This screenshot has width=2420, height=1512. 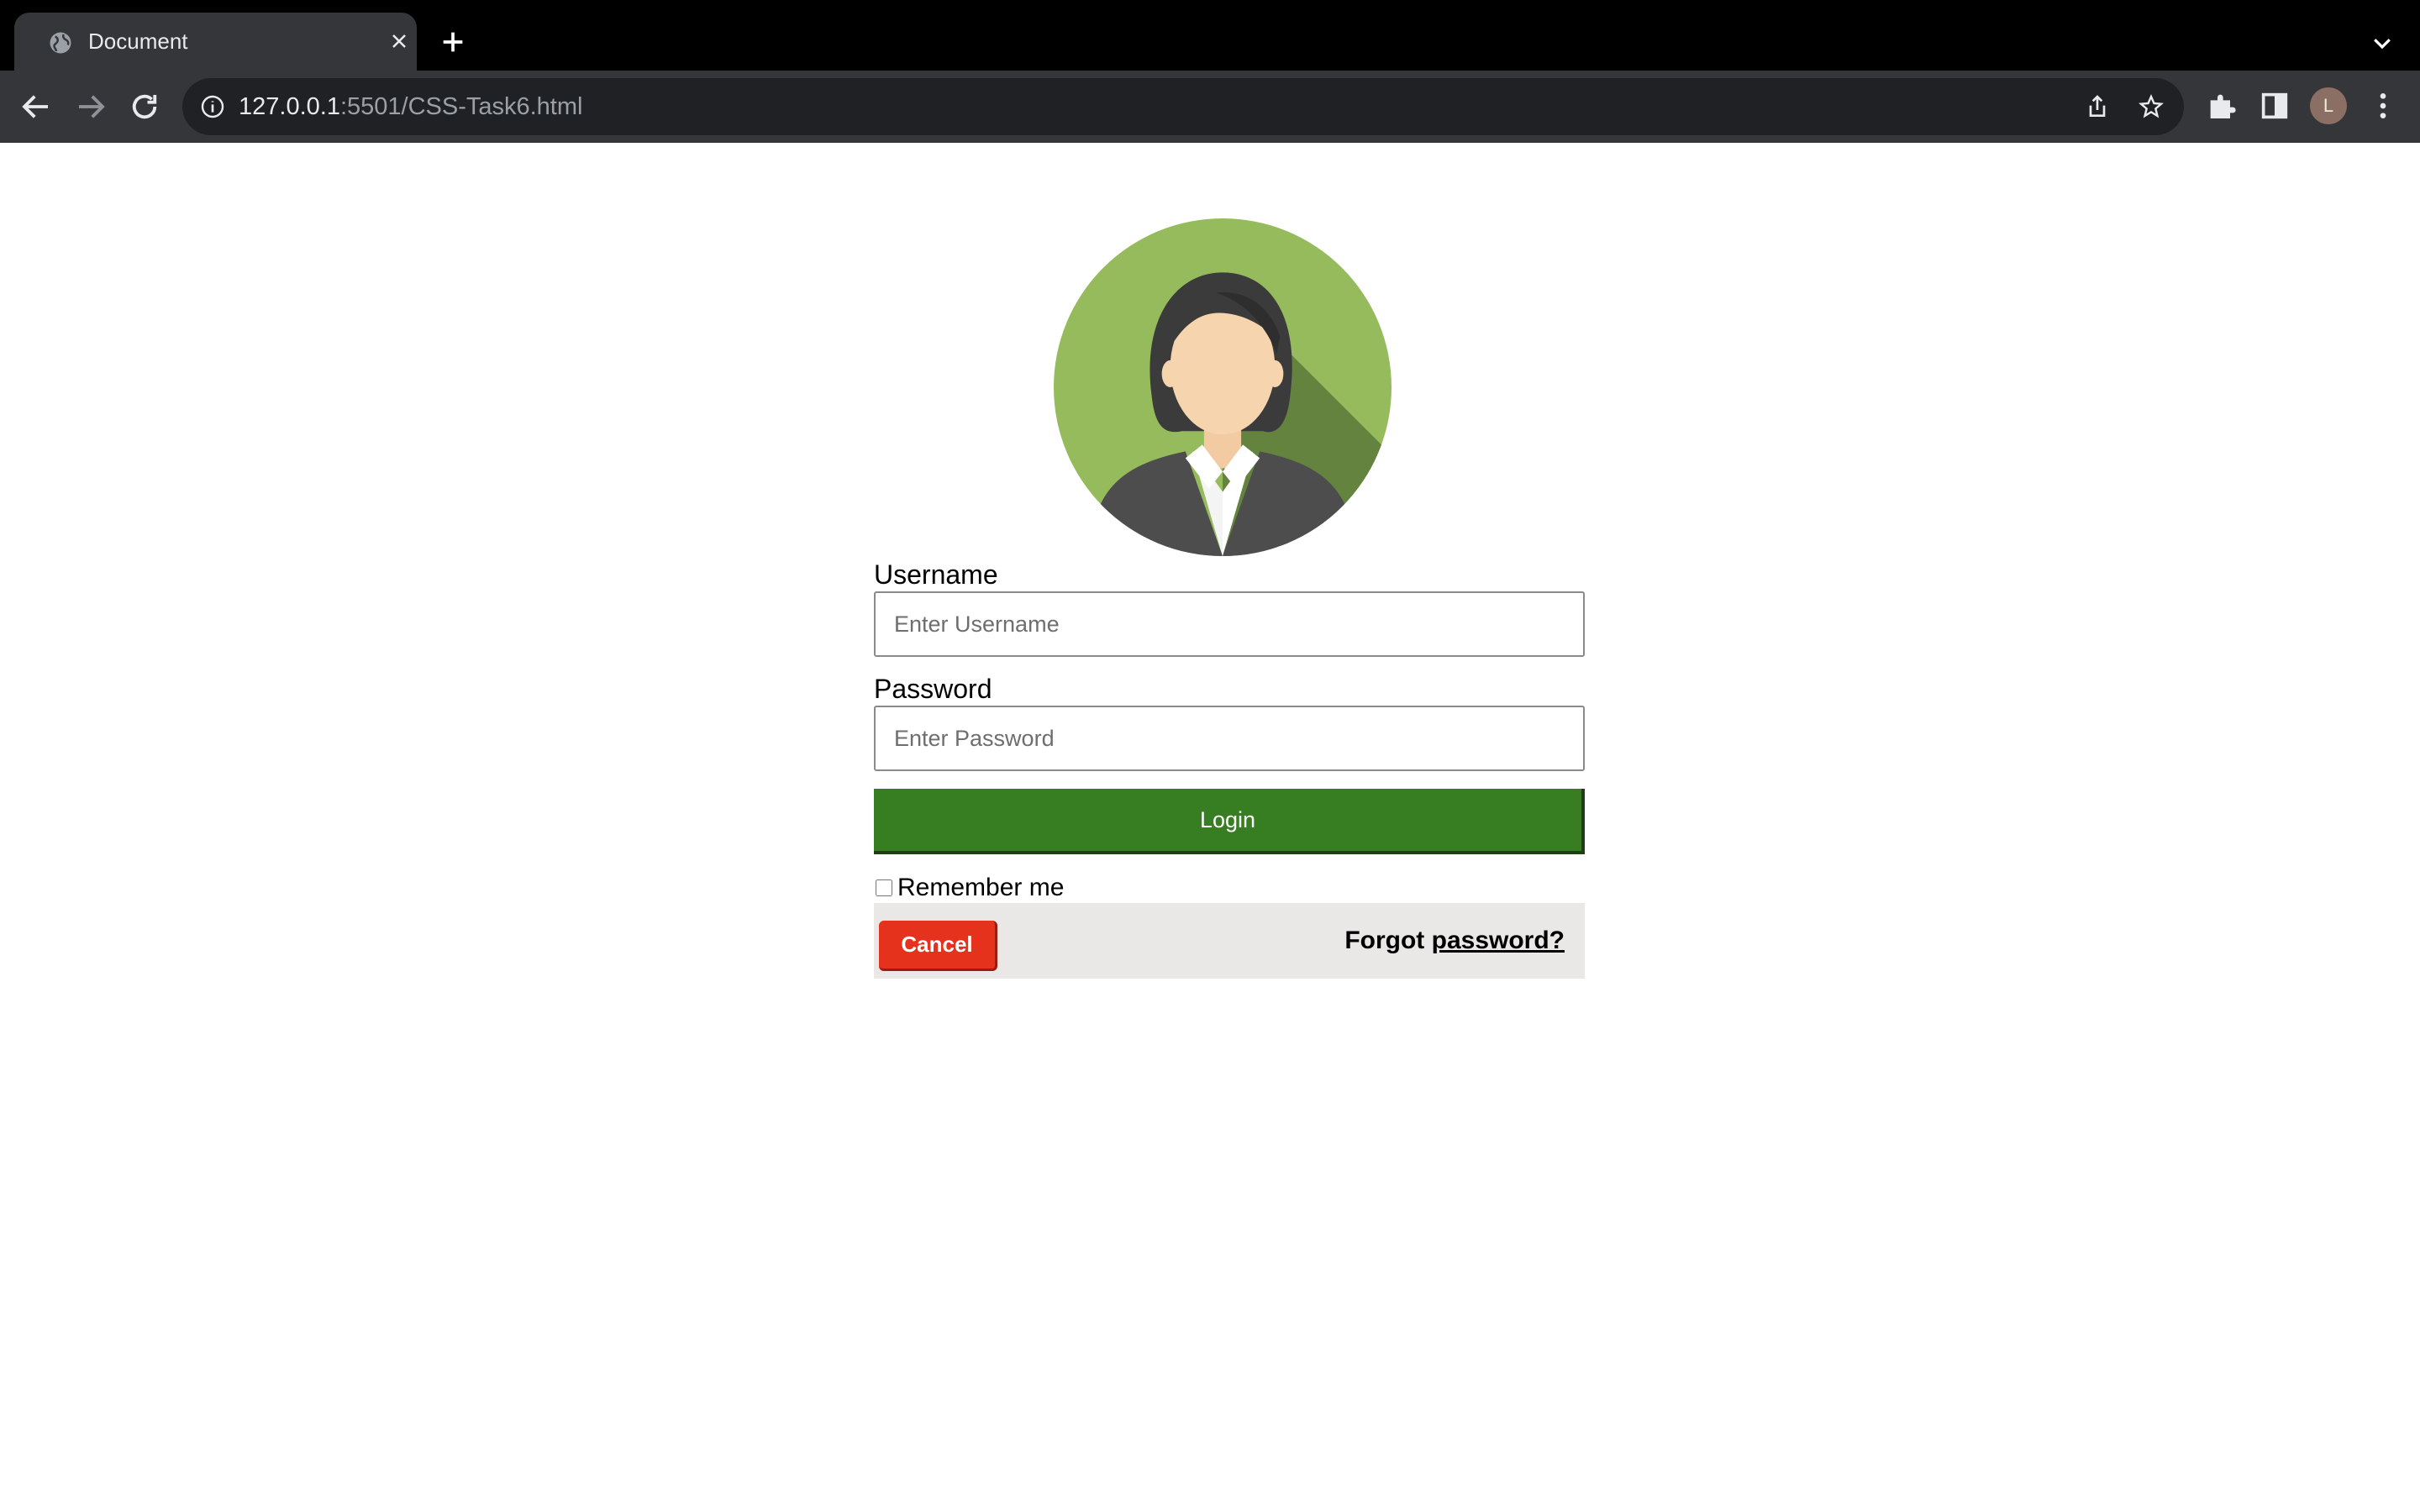 I want to click on forgot-password-link: password?, so click(x=1498, y=940).